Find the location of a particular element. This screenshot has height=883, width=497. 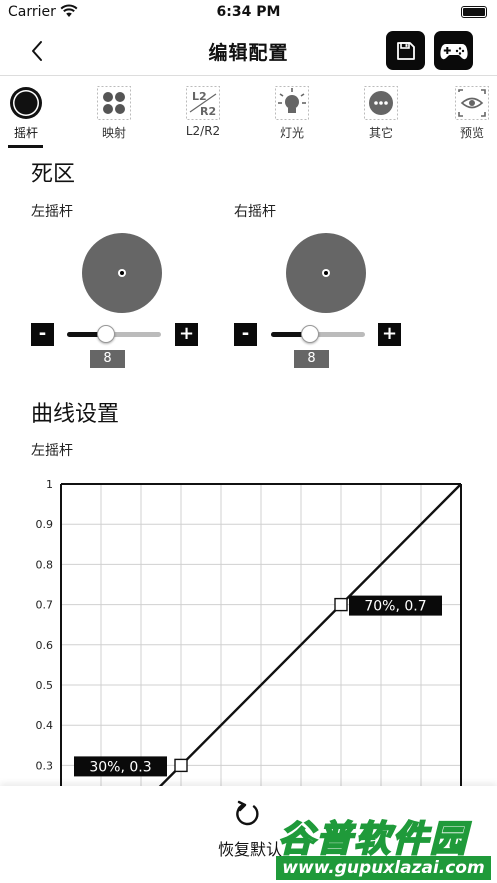

curve-stick-label: 左摇杆 is located at coordinates (52, 451).